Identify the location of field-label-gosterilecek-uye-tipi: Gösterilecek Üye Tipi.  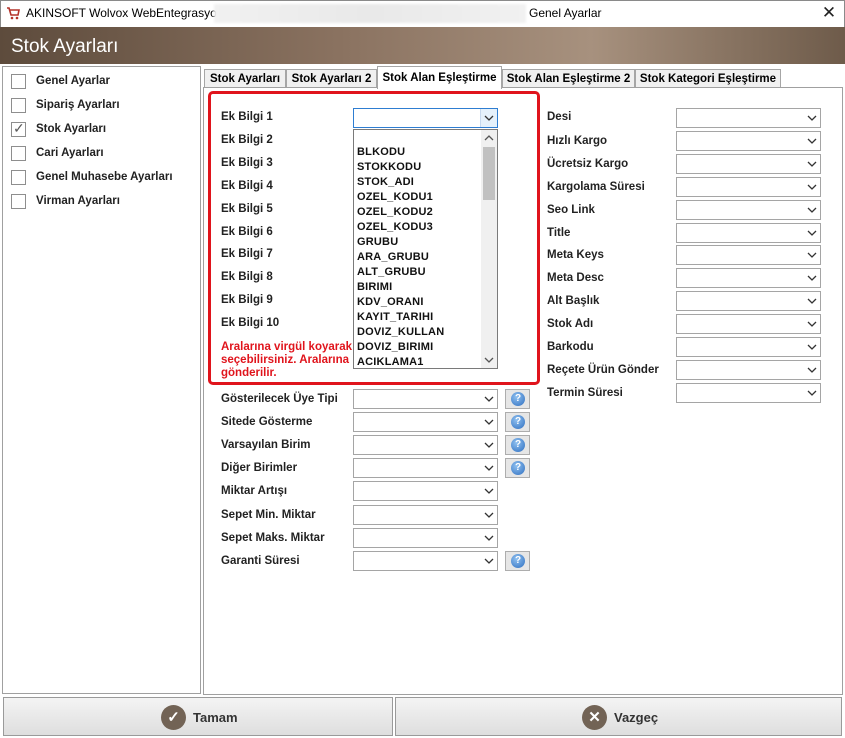
(279, 399).